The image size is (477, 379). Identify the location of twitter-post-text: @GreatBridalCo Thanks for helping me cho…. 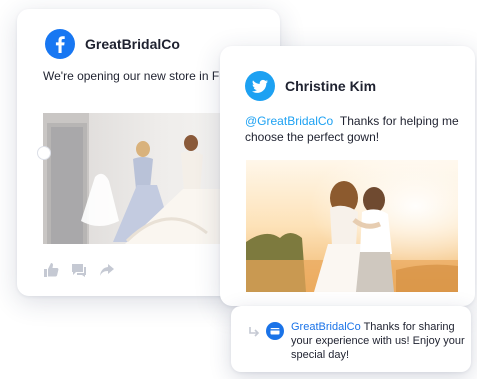
(356, 129).